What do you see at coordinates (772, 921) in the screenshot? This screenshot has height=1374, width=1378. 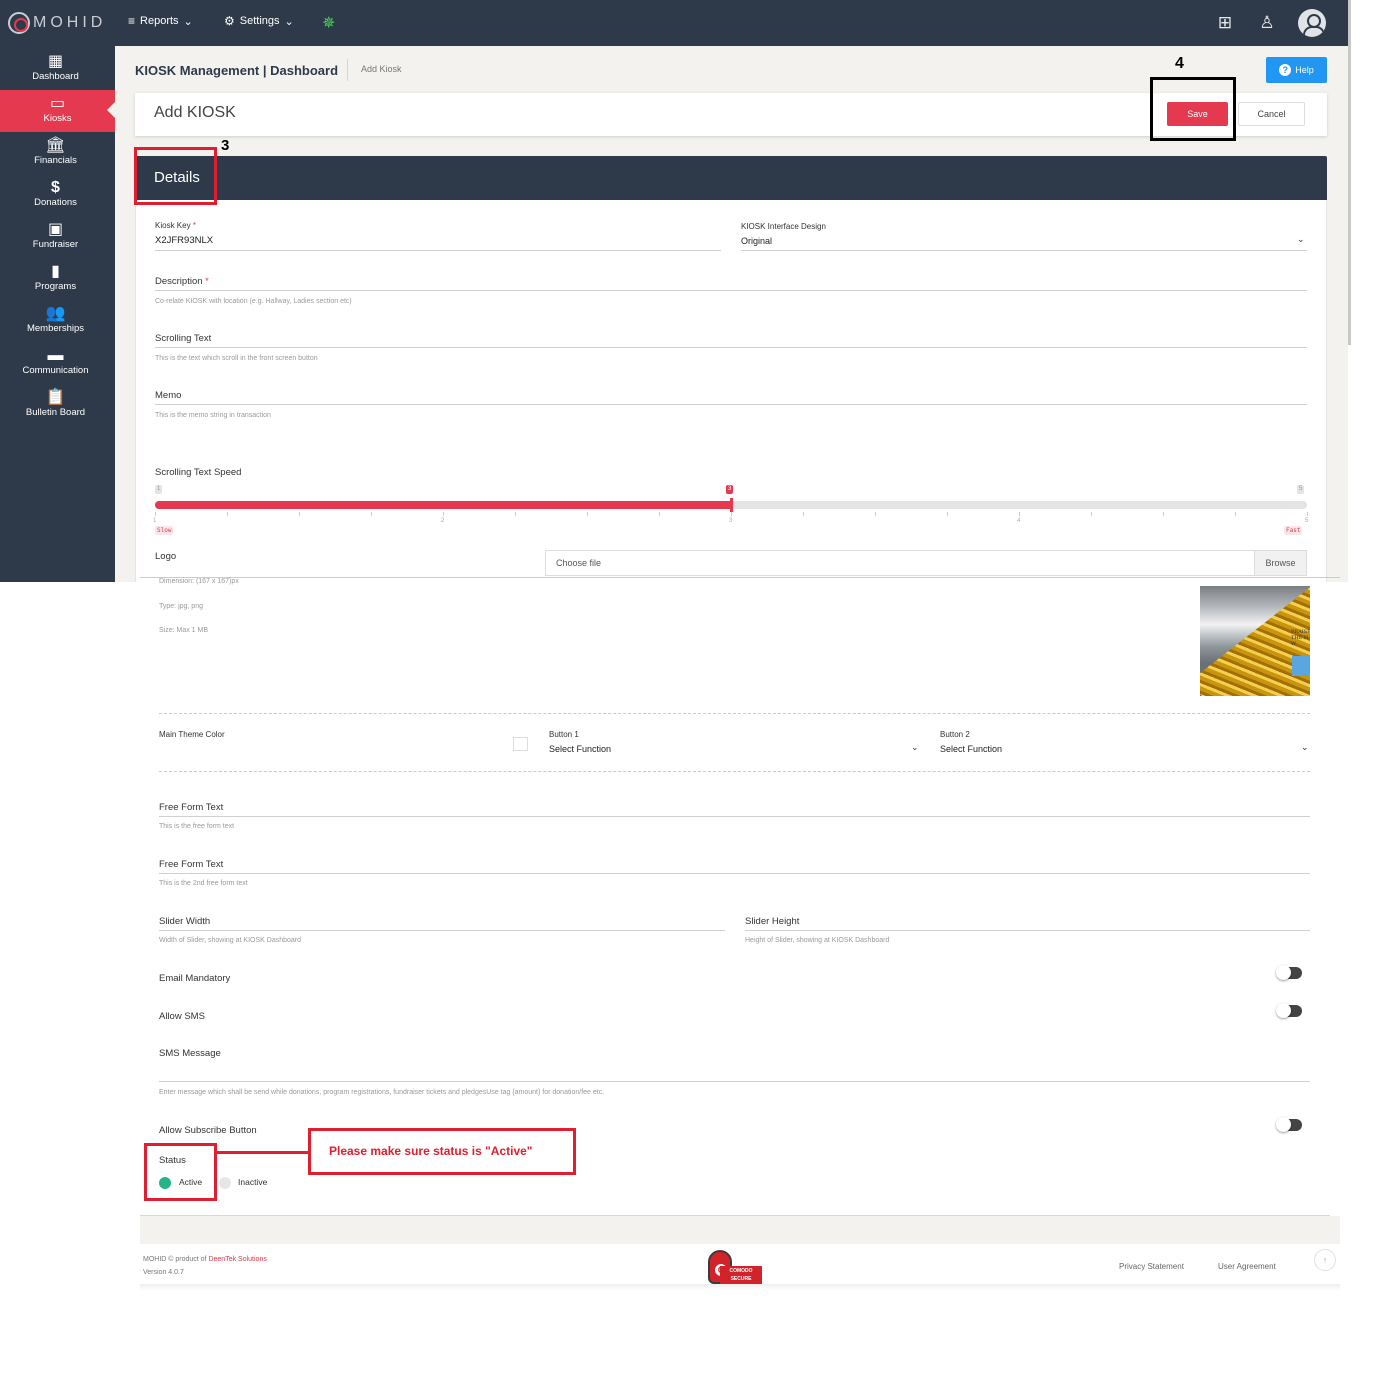 I see `slider-height-label: Slider Height` at bounding box center [772, 921].